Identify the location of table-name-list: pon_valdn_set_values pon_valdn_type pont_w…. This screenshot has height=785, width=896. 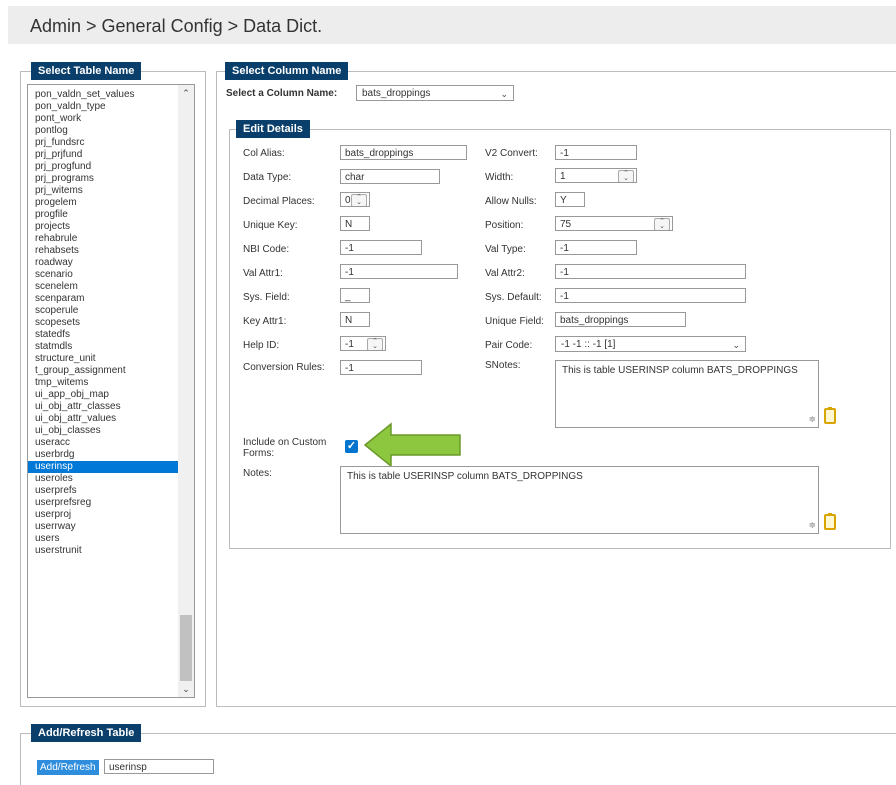
(111, 391).